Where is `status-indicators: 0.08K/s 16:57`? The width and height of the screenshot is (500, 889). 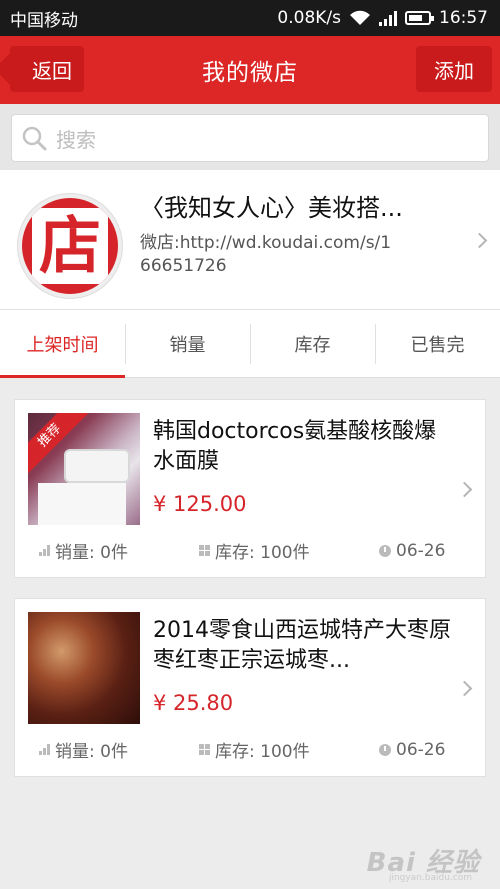
status-indicators: 0.08K/s 16:57 is located at coordinates (382, 18).